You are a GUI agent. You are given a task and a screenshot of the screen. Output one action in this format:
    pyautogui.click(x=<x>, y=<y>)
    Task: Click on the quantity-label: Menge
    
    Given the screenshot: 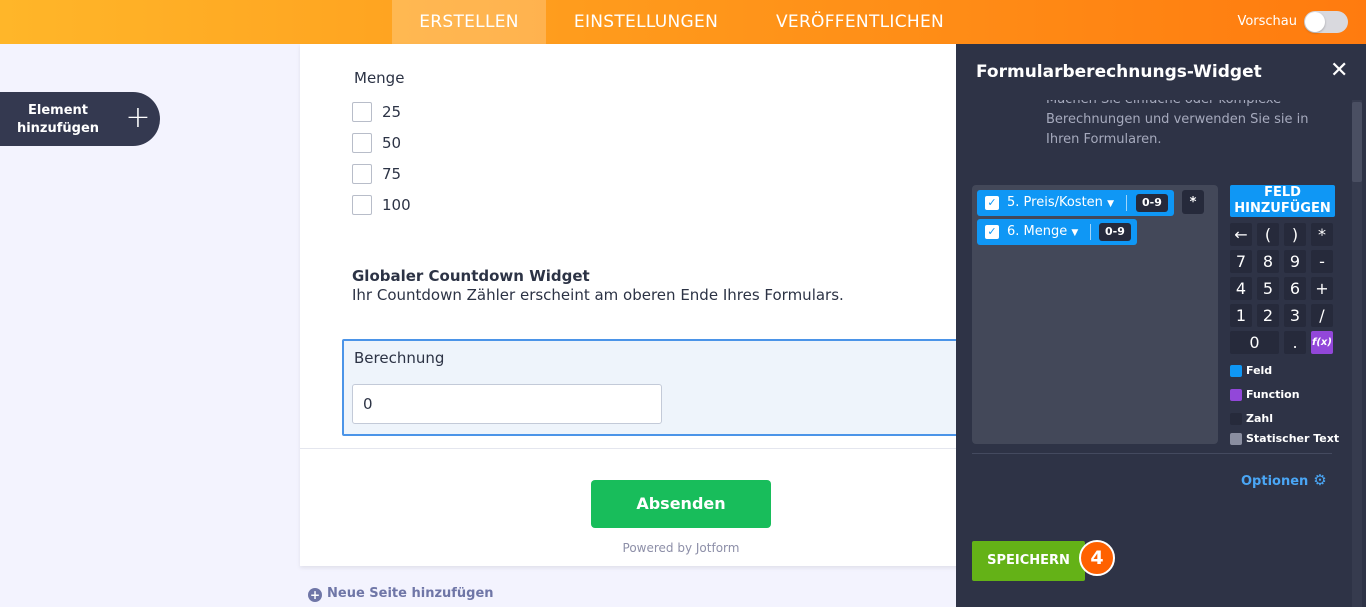 What is the action you would take?
    pyautogui.click(x=379, y=78)
    